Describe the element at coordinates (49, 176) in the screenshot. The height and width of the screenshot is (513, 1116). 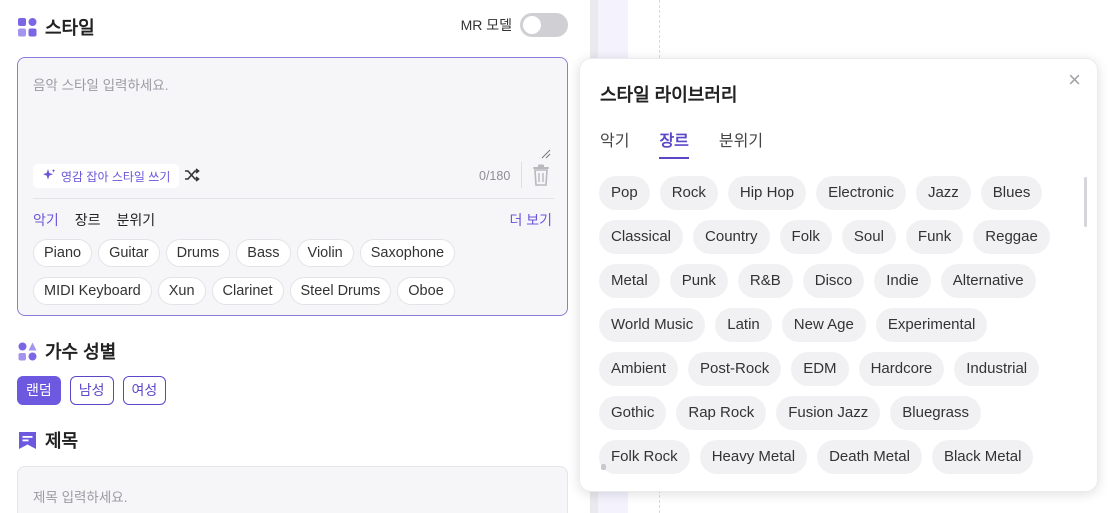
I see `sparkle-icon` at that location.